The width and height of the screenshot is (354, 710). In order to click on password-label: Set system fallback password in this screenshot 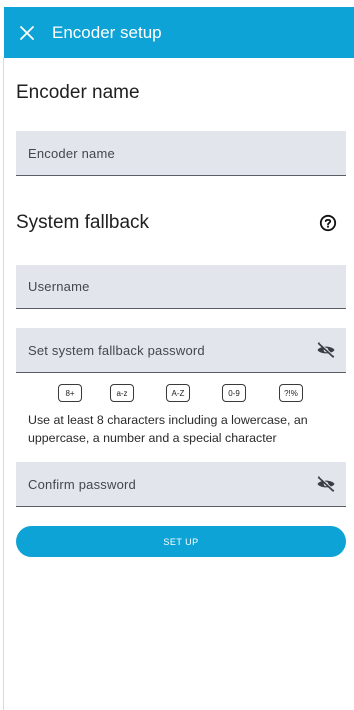, I will do `click(116, 350)`.